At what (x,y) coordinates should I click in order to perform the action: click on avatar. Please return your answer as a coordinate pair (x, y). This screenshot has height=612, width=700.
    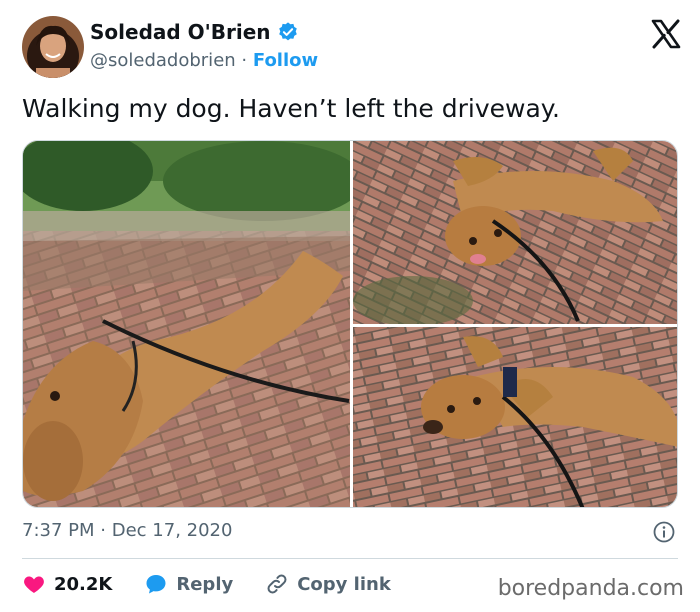
    Looking at the image, I should click on (53, 47).